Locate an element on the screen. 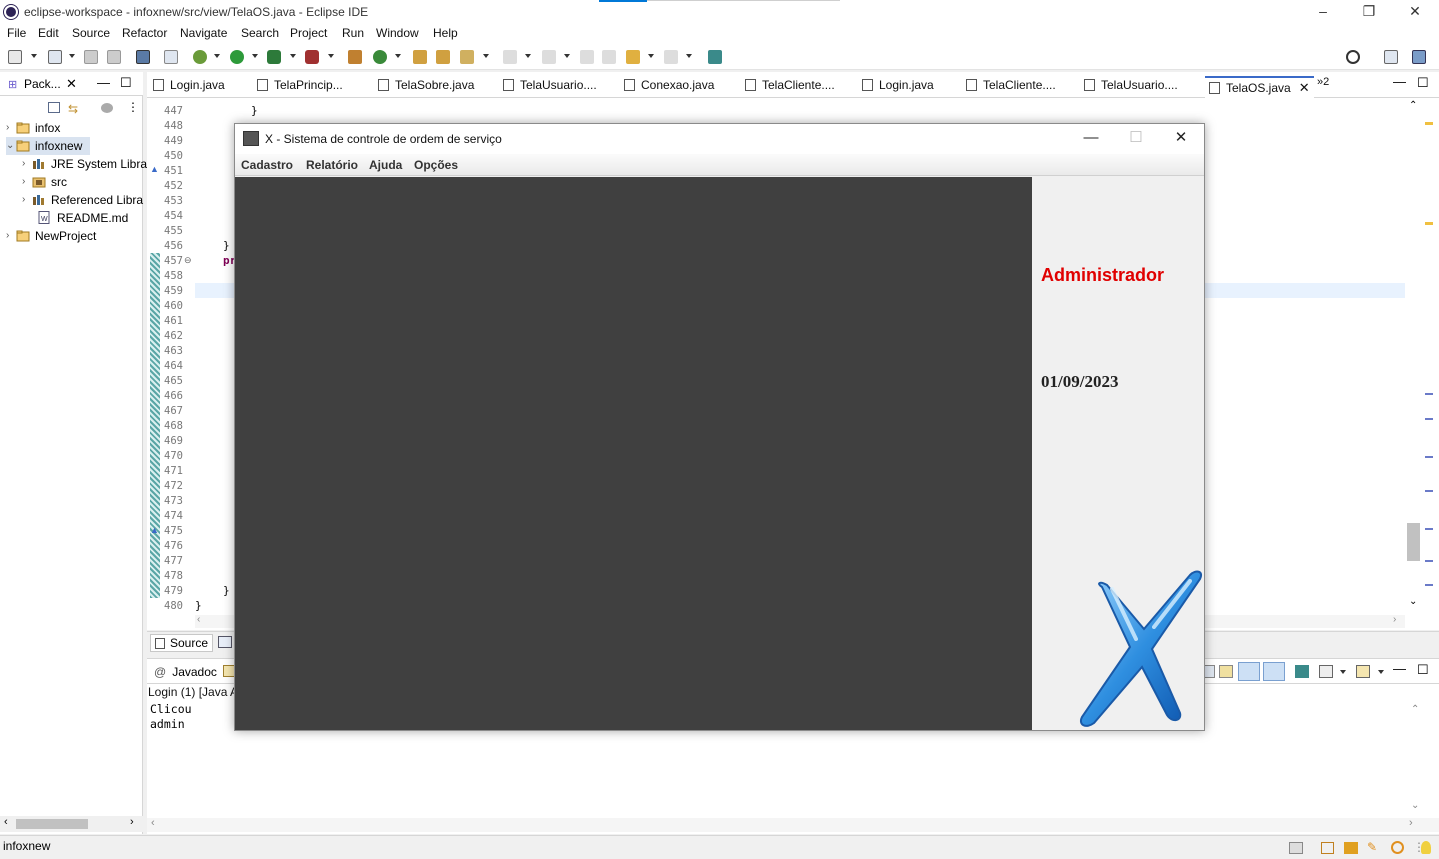  design-tab-icon is located at coordinates (225, 642).